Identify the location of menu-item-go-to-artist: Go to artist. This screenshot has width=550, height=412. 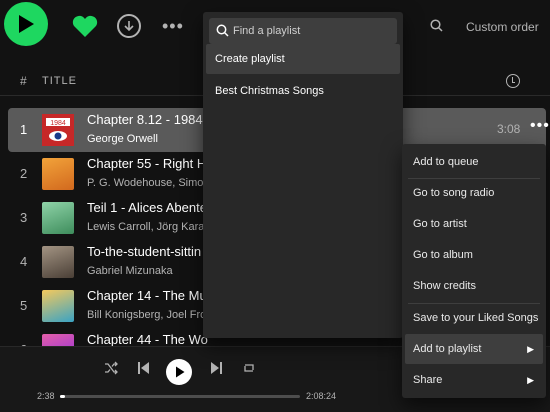
(474, 224).